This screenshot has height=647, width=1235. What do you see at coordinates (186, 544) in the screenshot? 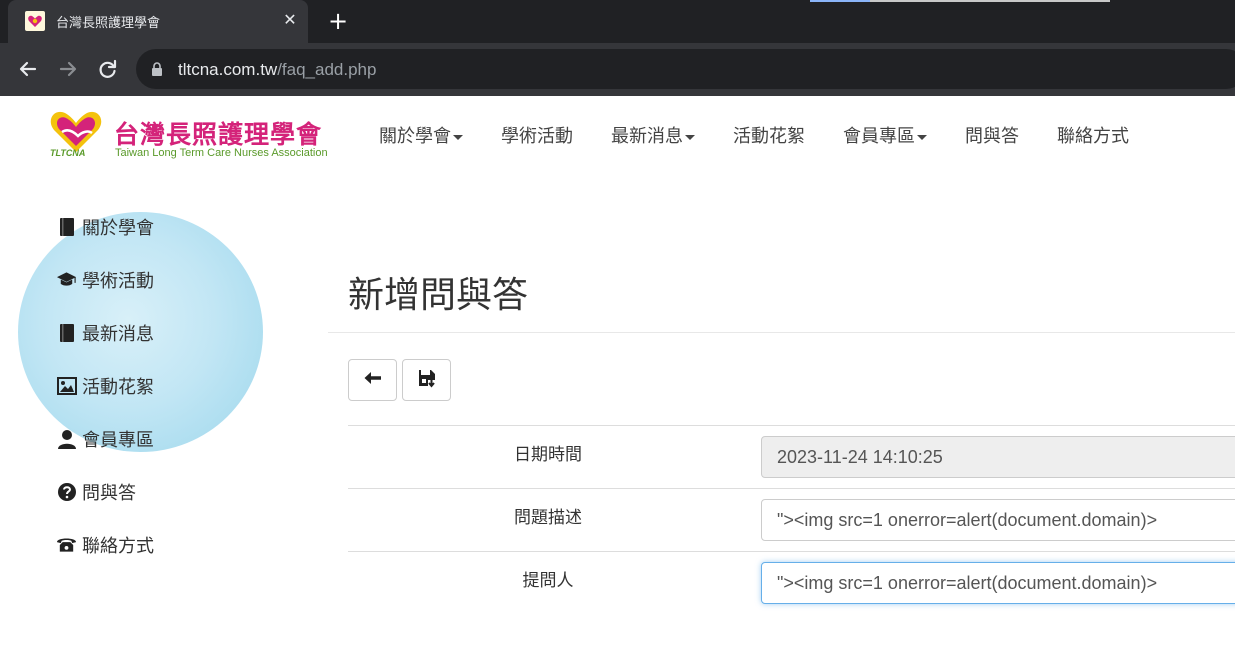
I see `sidebar-item-contact: 聯絡方式` at bounding box center [186, 544].